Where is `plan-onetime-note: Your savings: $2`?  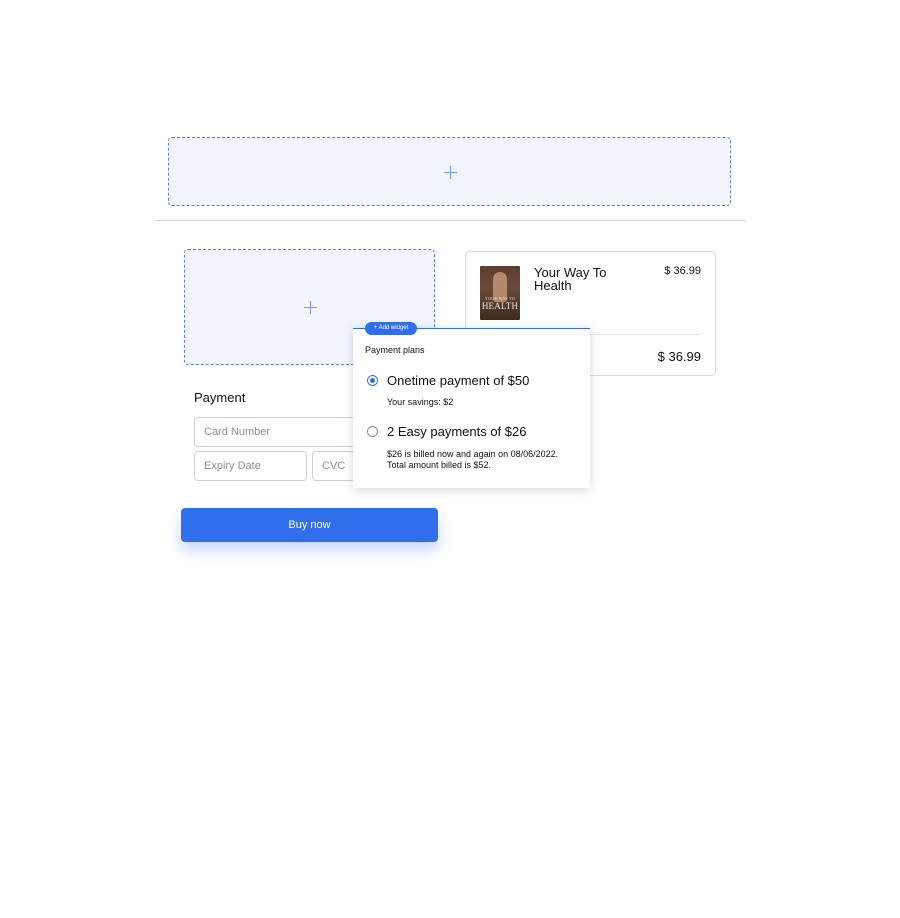 plan-onetime-note: Your savings: $2 is located at coordinates (420, 402).